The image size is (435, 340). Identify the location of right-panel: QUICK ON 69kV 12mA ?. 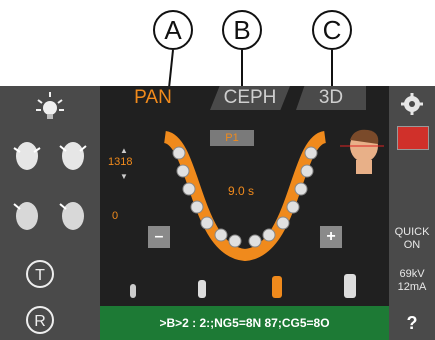
(412, 213).